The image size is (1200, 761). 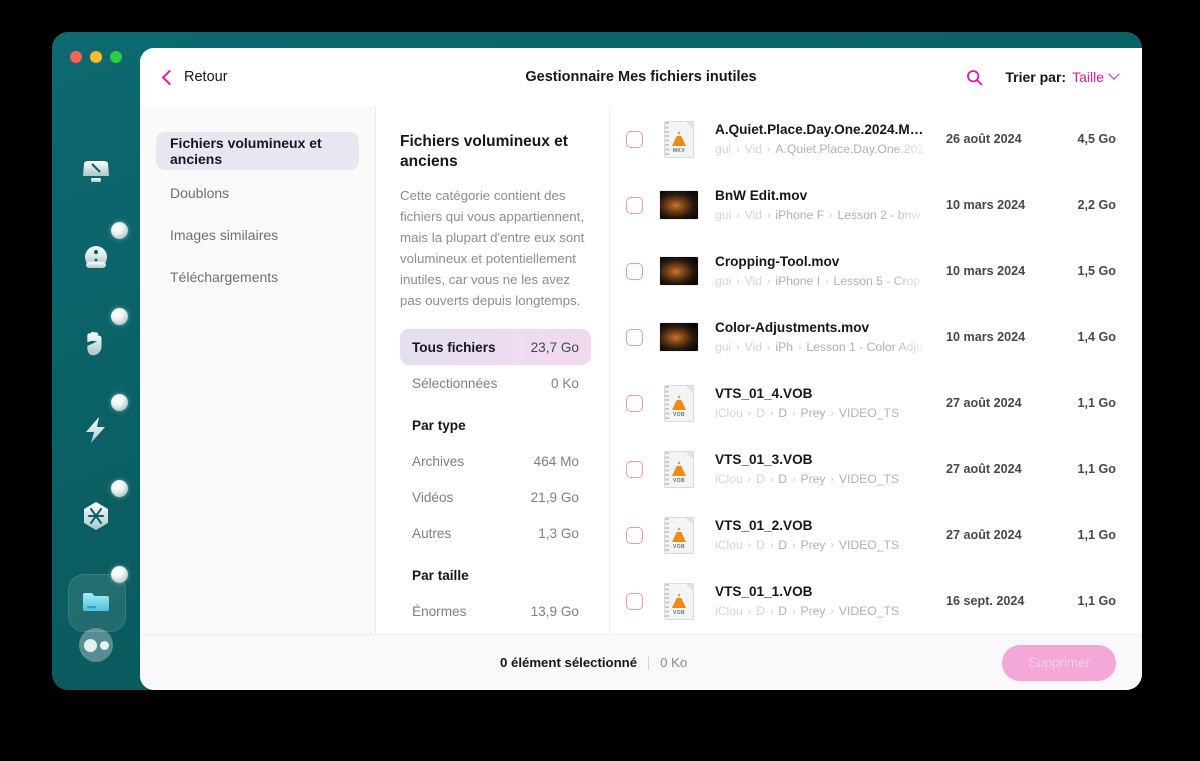 I want to click on dock-item-files, so click(x=98, y=599).